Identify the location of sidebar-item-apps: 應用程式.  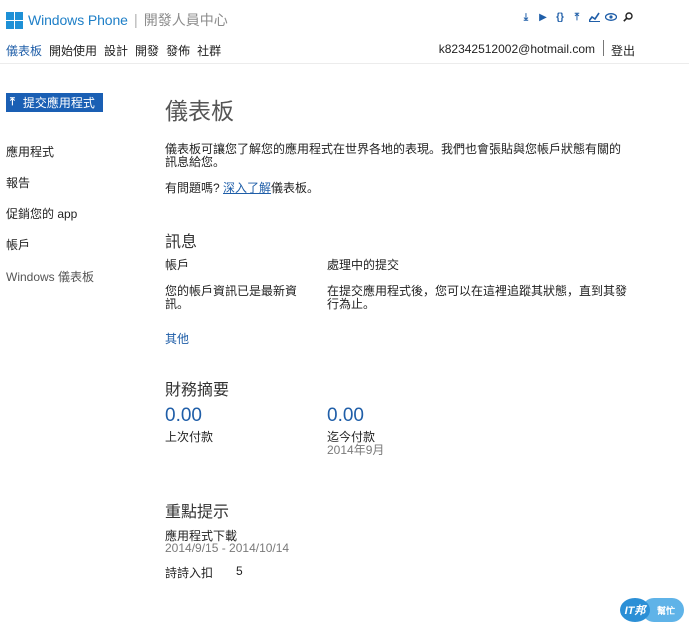
(30, 151).